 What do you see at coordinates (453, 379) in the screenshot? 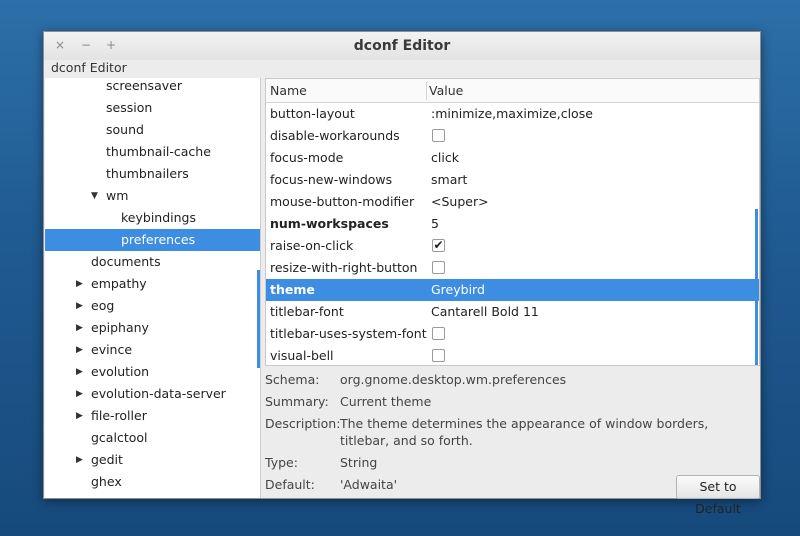
I see `schema-value: org.gnome.desktop.wm.preferences` at bounding box center [453, 379].